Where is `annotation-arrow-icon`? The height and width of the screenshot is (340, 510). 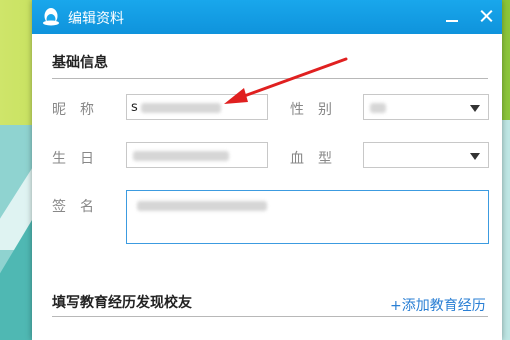 annotation-arrow-icon is located at coordinates (286, 80).